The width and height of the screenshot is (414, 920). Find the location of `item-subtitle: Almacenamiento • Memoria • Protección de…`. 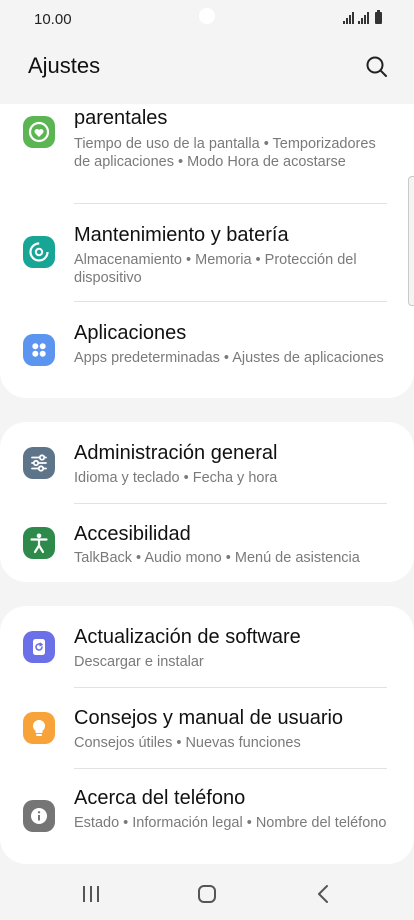

item-subtitle: Almacenamiento • Memoria • Protección de… is located at coordinates (215, 269).